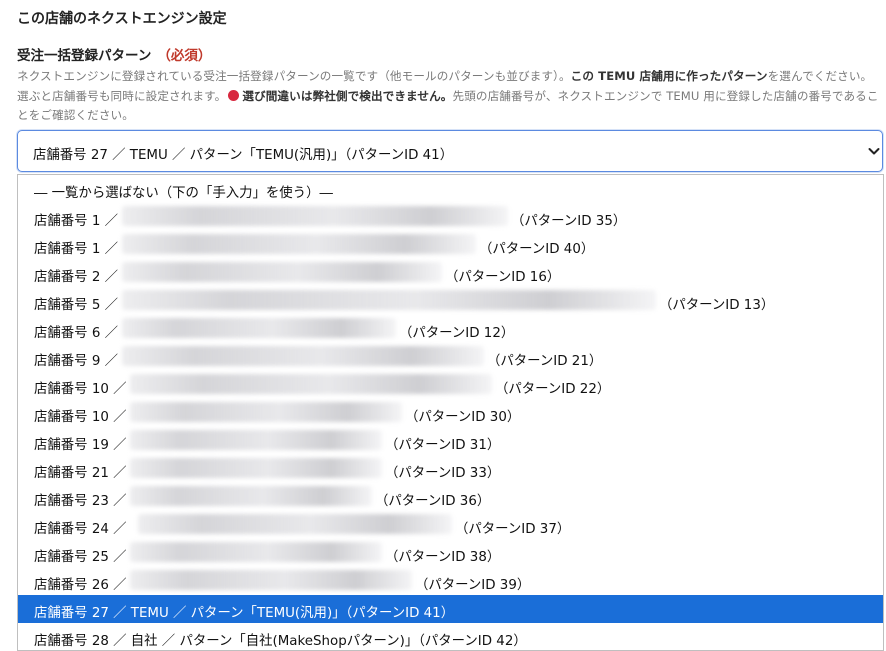 The height and width of the screenshot is (651, 886). Describe the element at coordinates (537, 249) in the screenshot. I see `option-pattern-id: （パターンID 40）` at that location.